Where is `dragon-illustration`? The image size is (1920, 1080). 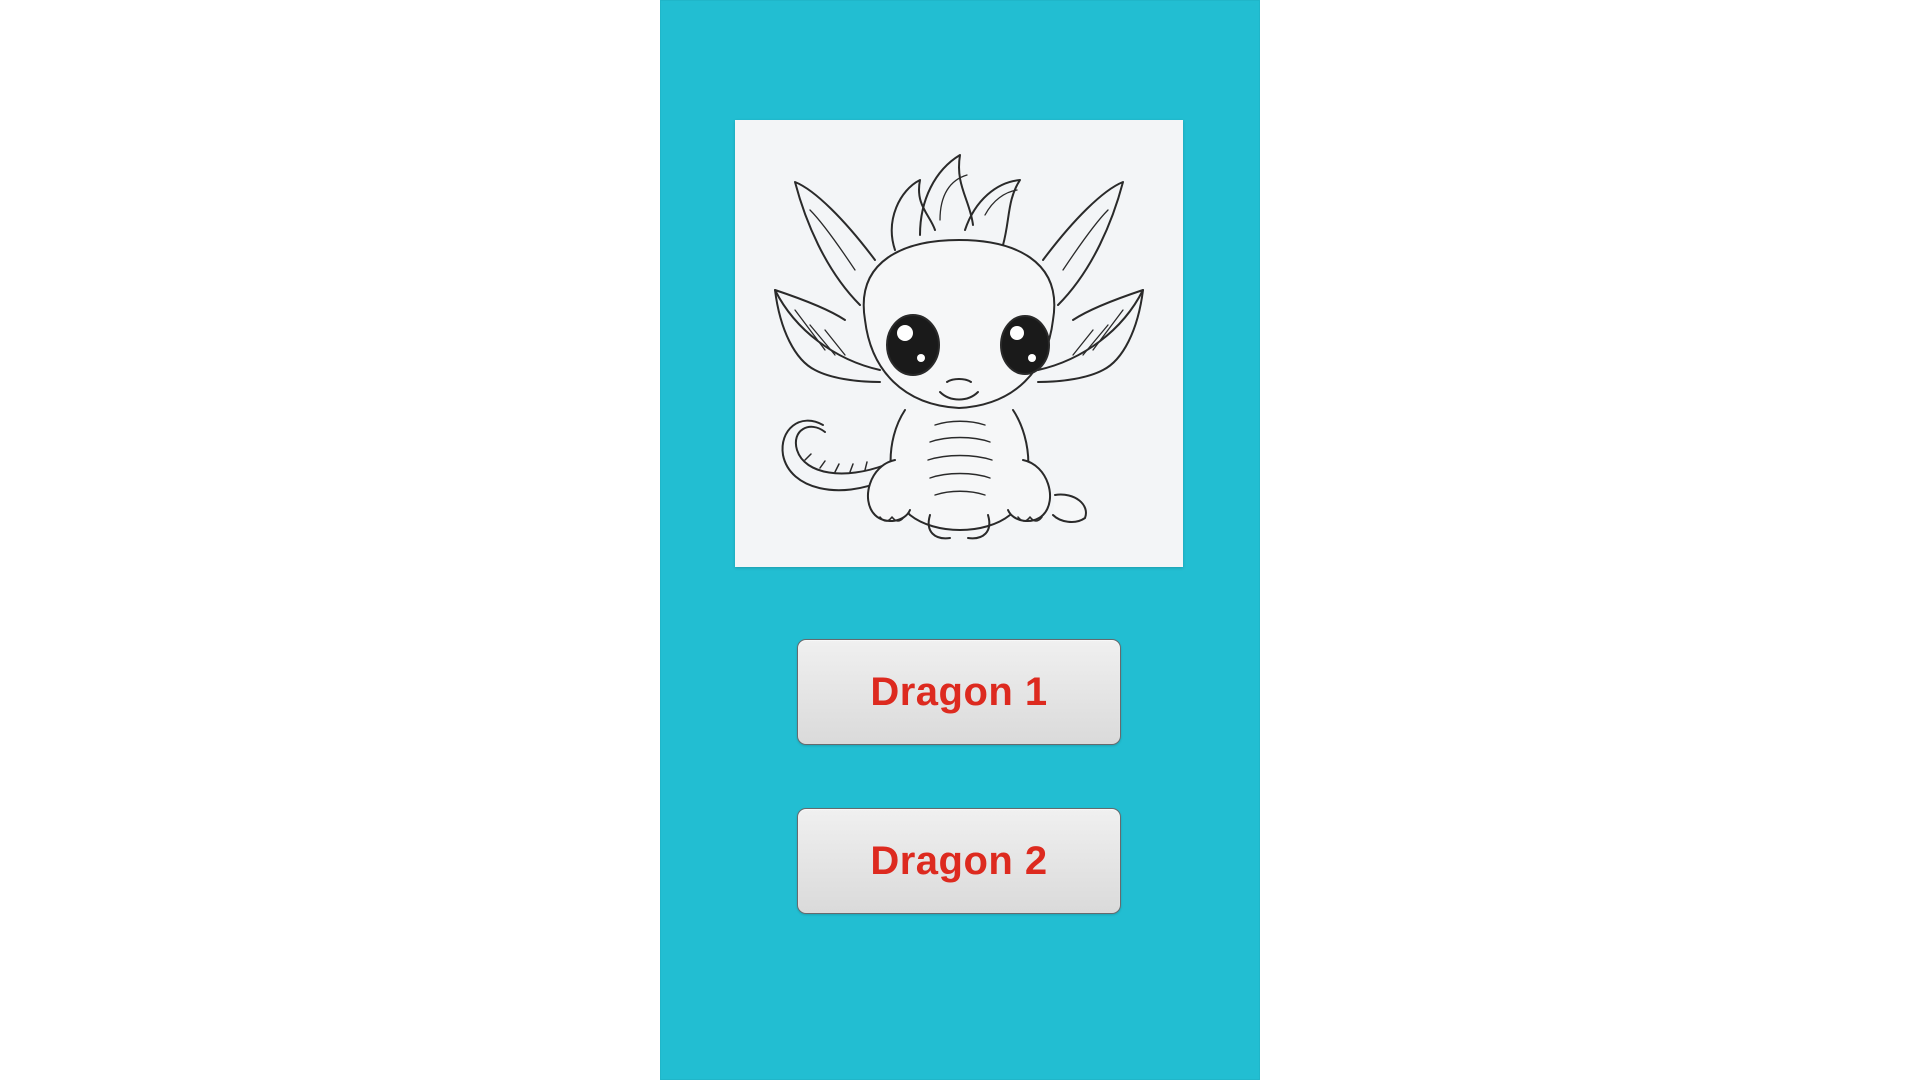 dragon-illustration is located at coordinates (959, 343).